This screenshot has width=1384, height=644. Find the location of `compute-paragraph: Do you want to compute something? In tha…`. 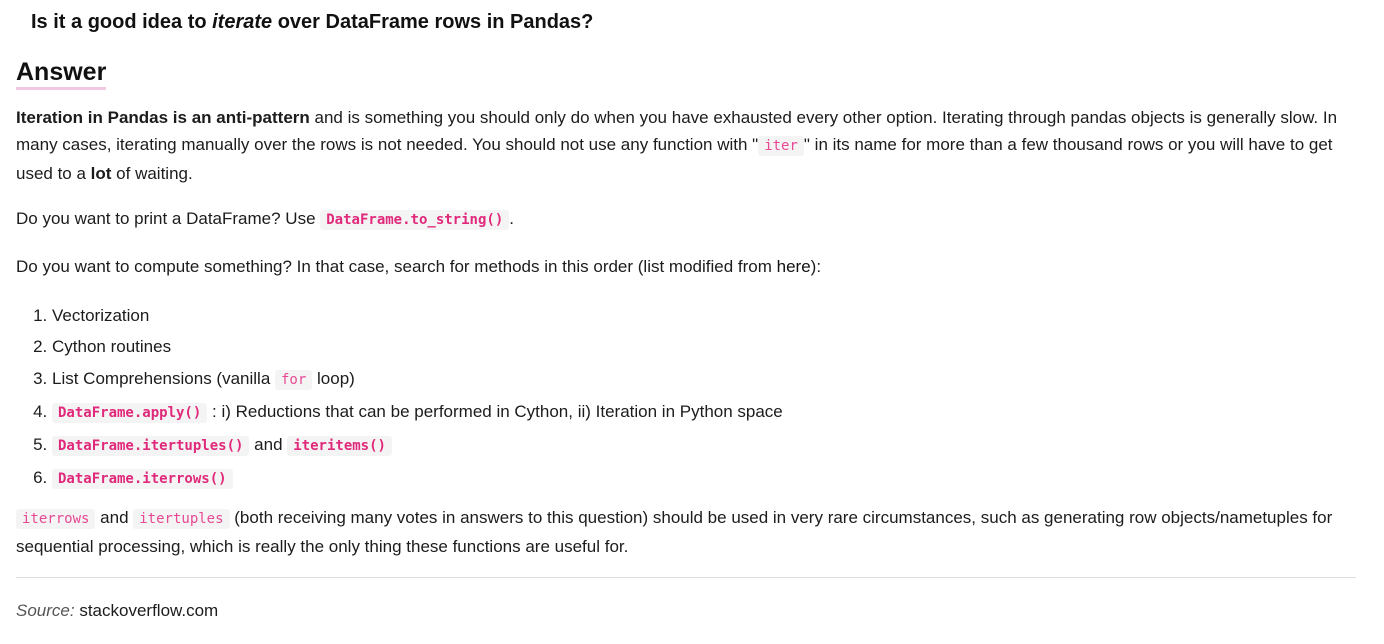

compute-paragraph: Do you want to compute something? In tha… is located at coordinates (685, 266).